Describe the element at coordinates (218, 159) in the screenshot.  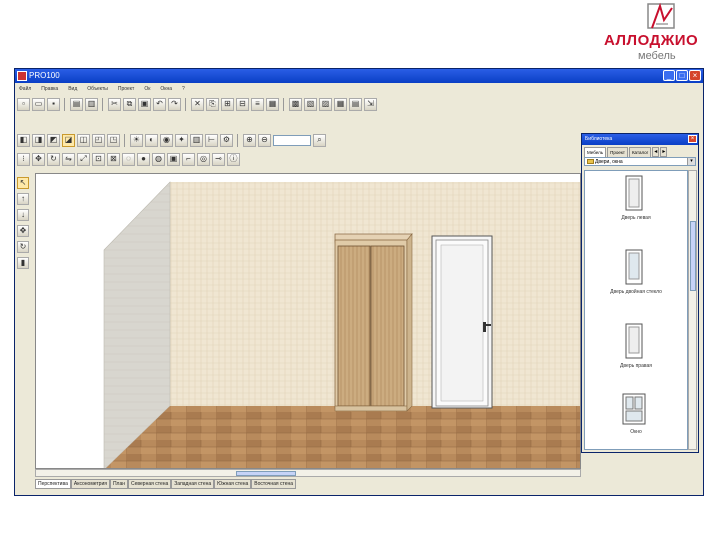
I see `handle-icon: ⊸` at that location.